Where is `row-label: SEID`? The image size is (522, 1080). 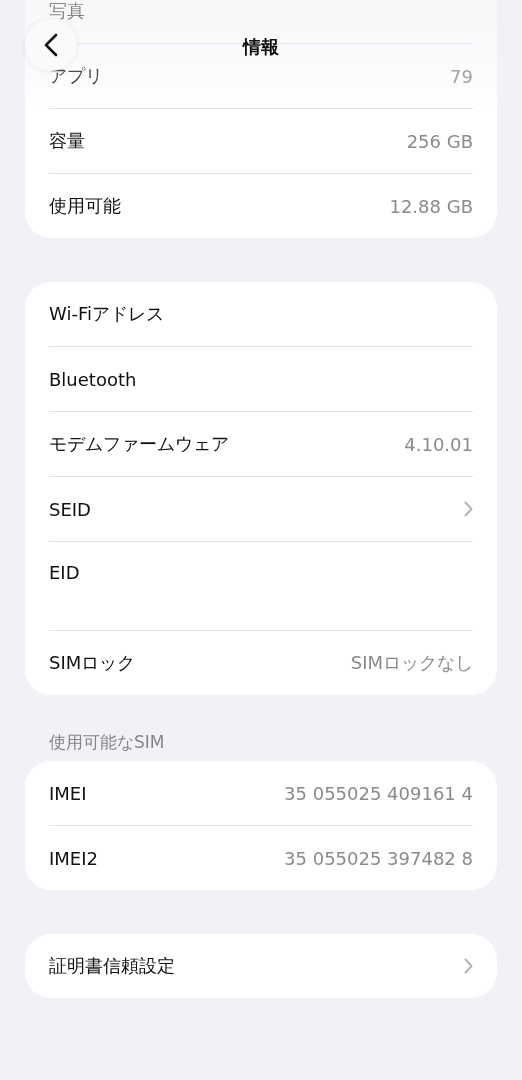 row-label: SEID is located at coordinates (70, 509).